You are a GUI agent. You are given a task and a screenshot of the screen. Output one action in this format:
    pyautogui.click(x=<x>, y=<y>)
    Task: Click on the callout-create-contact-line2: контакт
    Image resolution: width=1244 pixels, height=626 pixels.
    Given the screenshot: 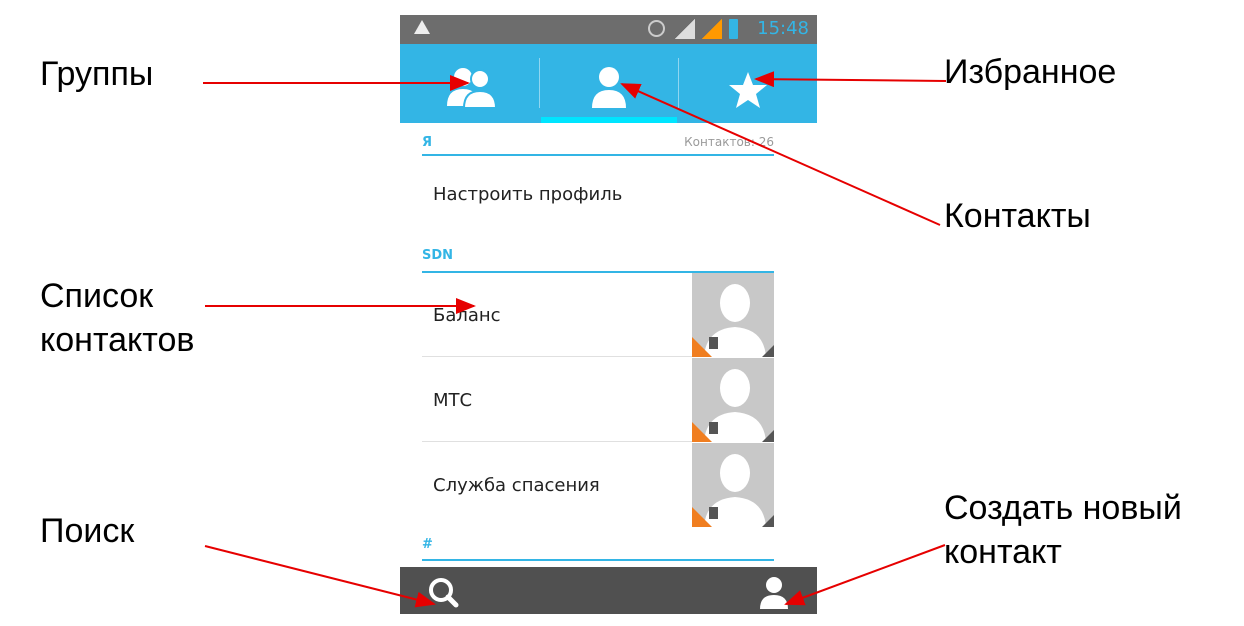 What is the action you would take?
    pyautogui.click(x=1003, y=552)
    